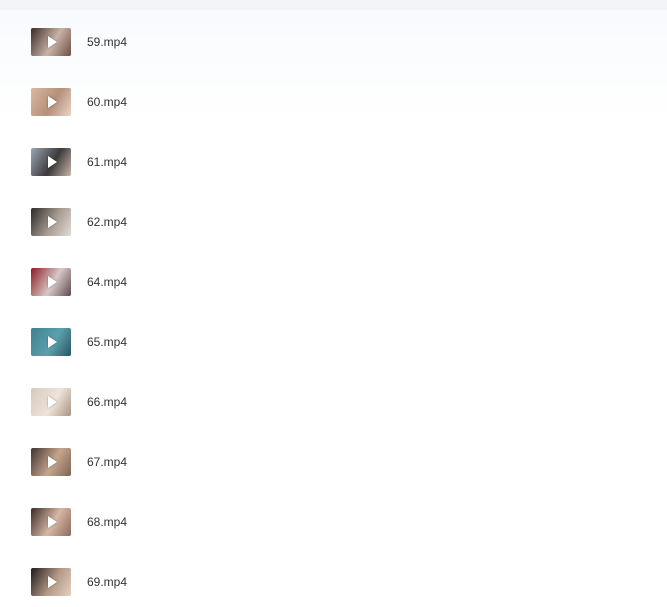 Image resolution: width=667 pixels, height=607 pixels. I want to click on list-item: 60.mp4, so click(333, 102).